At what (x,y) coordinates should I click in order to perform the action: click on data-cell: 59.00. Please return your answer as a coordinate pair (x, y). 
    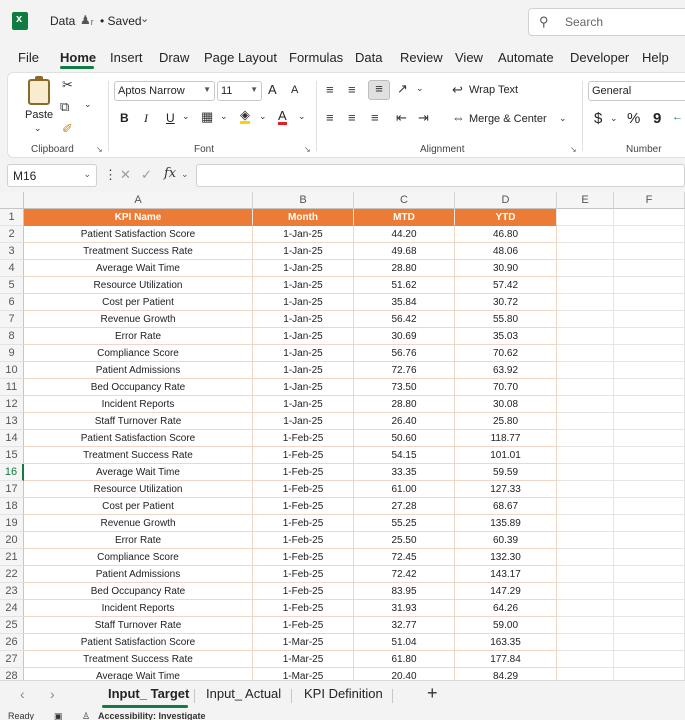
    Looking at the image, I should click on (506, 625).